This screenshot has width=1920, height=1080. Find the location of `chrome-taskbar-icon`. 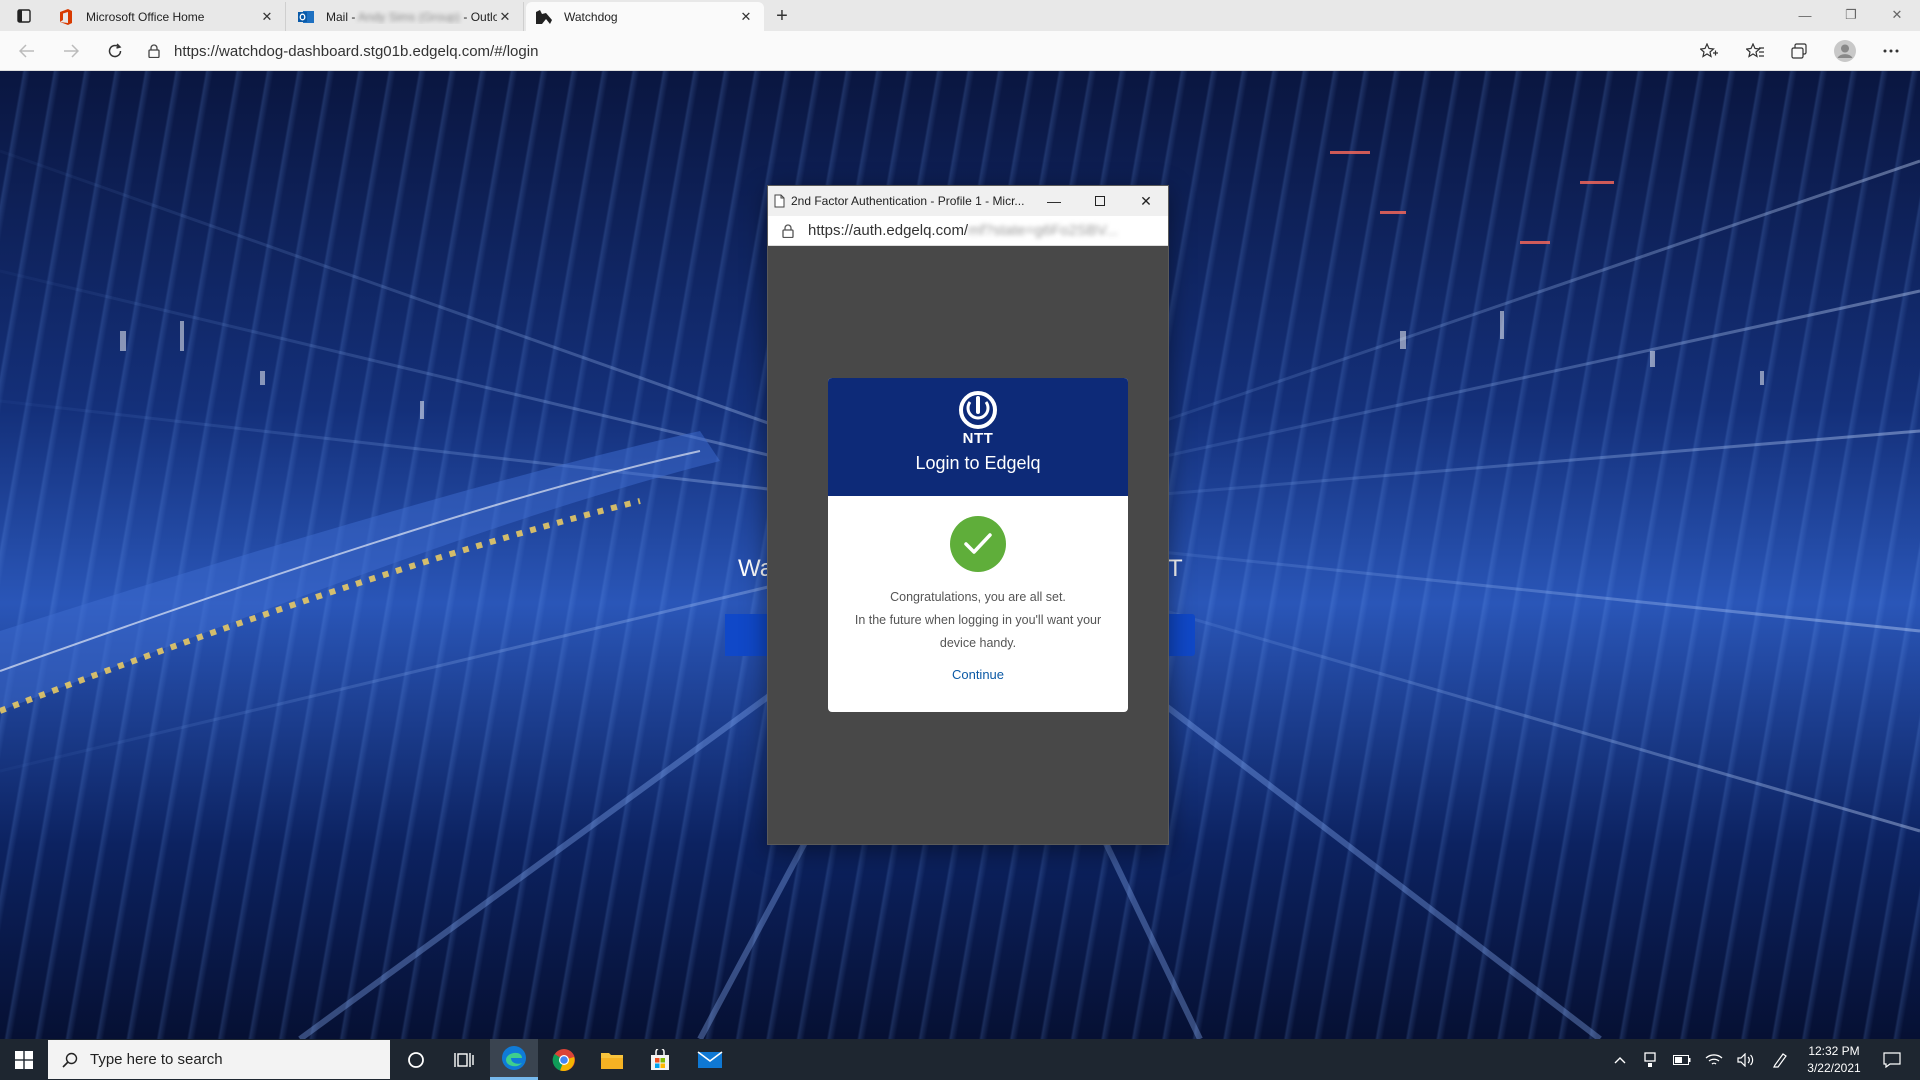

chrome-taskbar-icon is located at coordinates (564, 1059).